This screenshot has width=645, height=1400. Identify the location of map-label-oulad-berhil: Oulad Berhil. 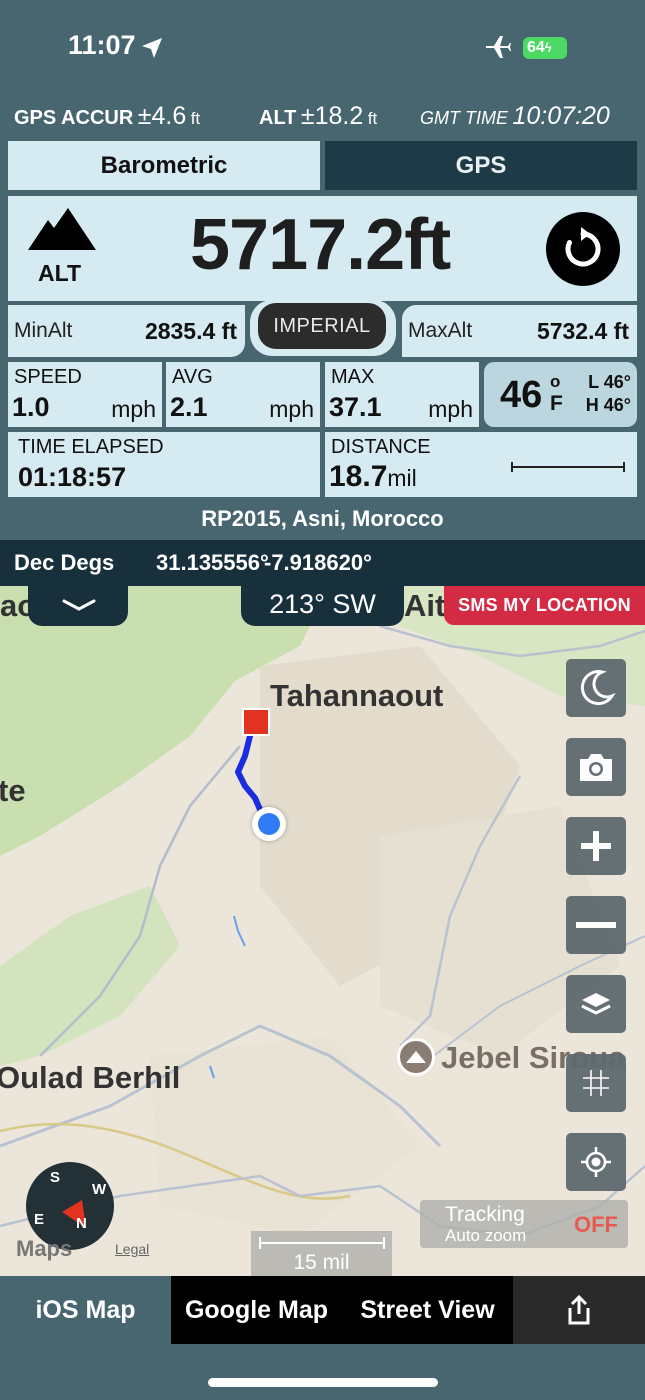
(90, 1077).